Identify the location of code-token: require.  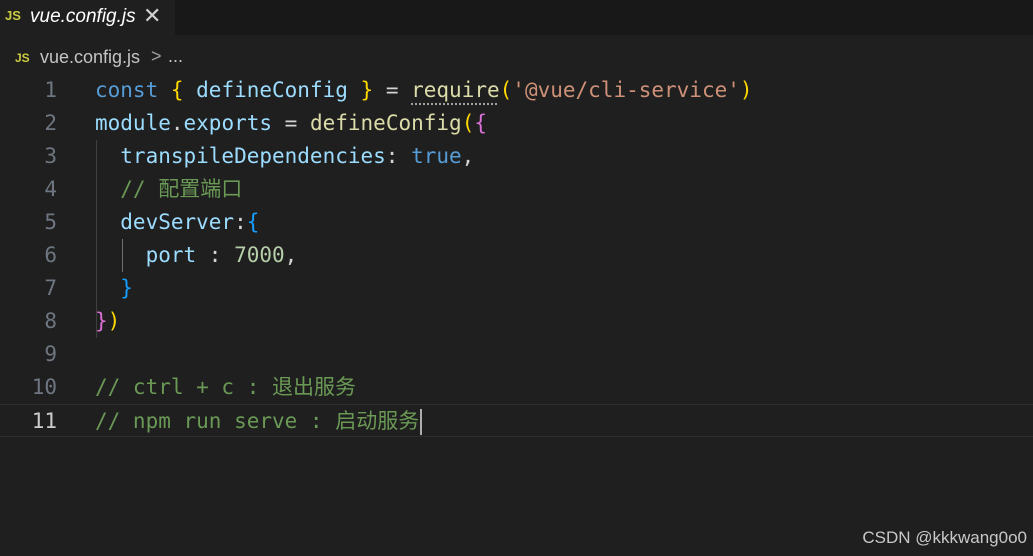
(455, 90).